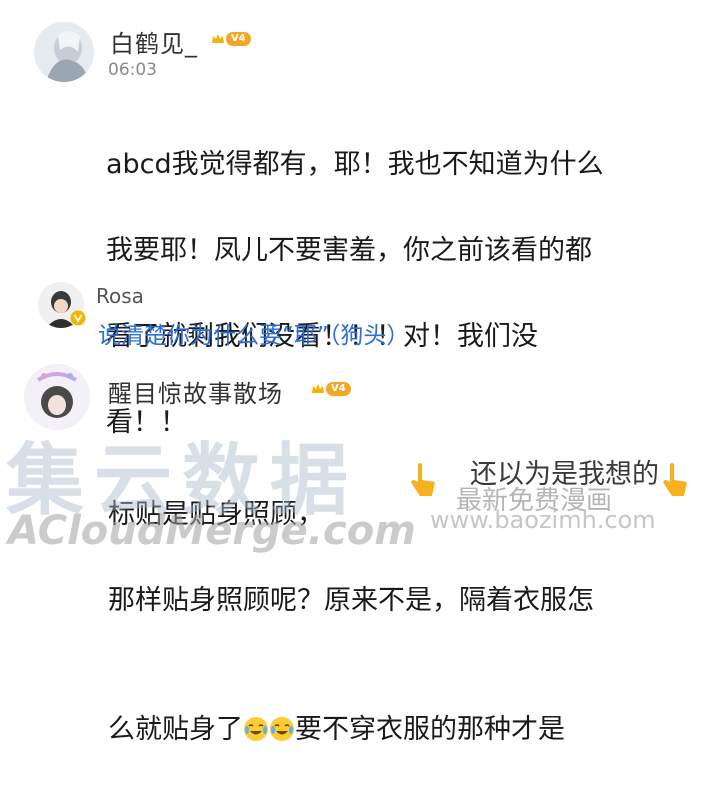 The width and height of the screenshot is (720, 794). Describe the element at coordinates (355, 164) in the screenshot. I see `comment-line: abcd我觉得都有，耶！我也不知道为什么` at that location.